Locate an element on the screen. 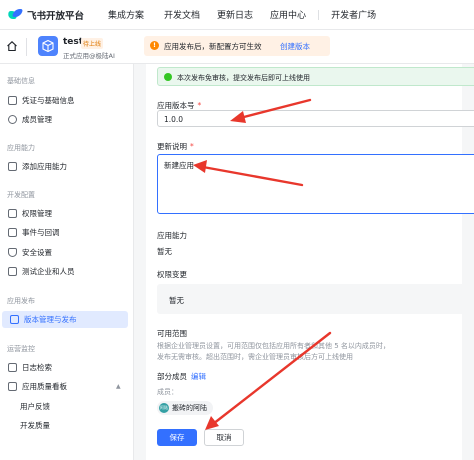 This screenshot has width=474, height=460. members-scope: 部分成员 编辑 is located at coordinates (181, 376).